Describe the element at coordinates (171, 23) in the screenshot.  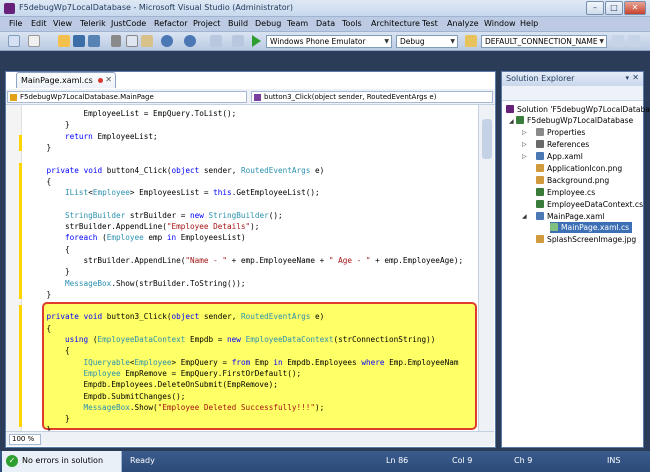
I see `menu-refactor: Refactor` at that location.